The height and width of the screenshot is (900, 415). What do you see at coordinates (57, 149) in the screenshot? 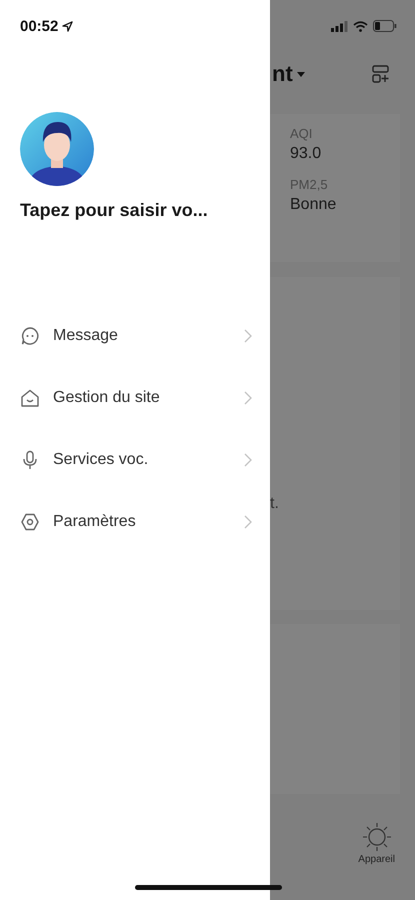
I see `avatar-icon` at bounding box center [57, 149].